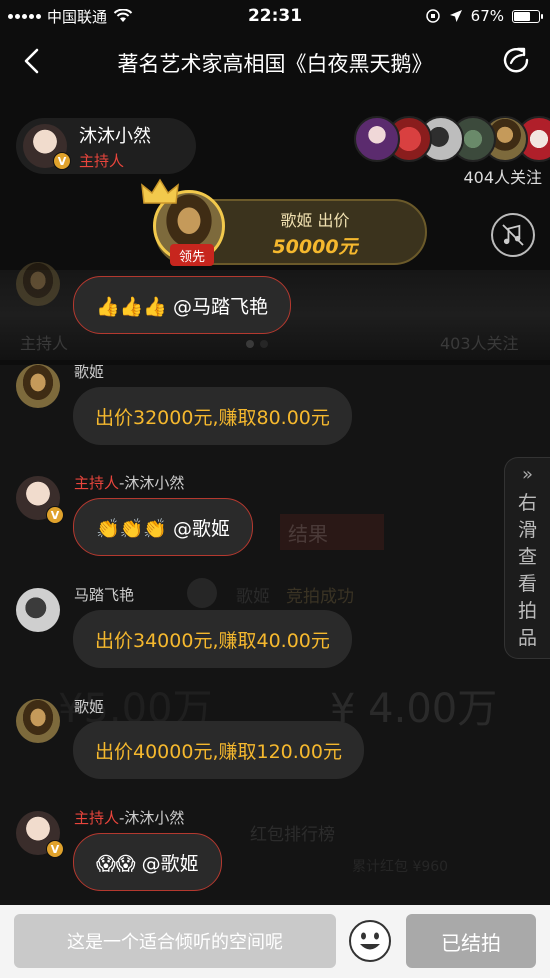 The height and width of the screenshot is (978, 550). What do you see at coordinates (182, 305) in the screenshot?
I see `chat-bubble: 👍👍👍 @马踏飞艳` at bounding box center [182, 305].